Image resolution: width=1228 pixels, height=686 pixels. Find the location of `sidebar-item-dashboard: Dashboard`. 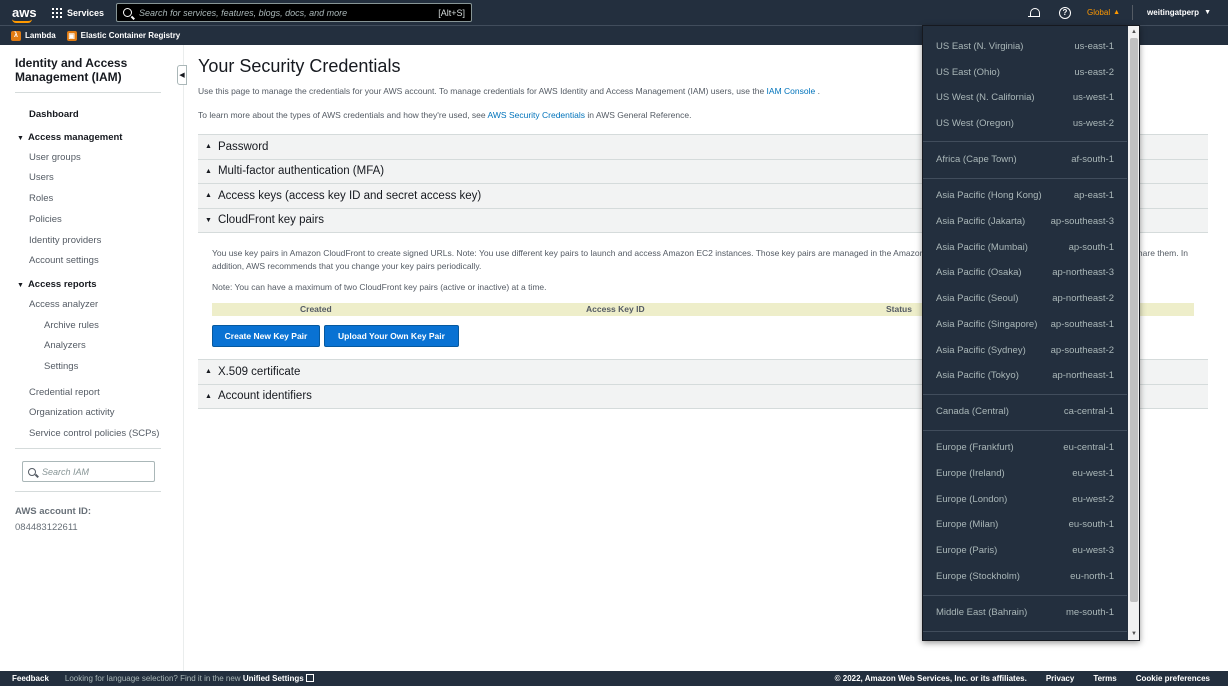

sidebar-item-dashboard: Dashboard is located at coordinates (54, 114).